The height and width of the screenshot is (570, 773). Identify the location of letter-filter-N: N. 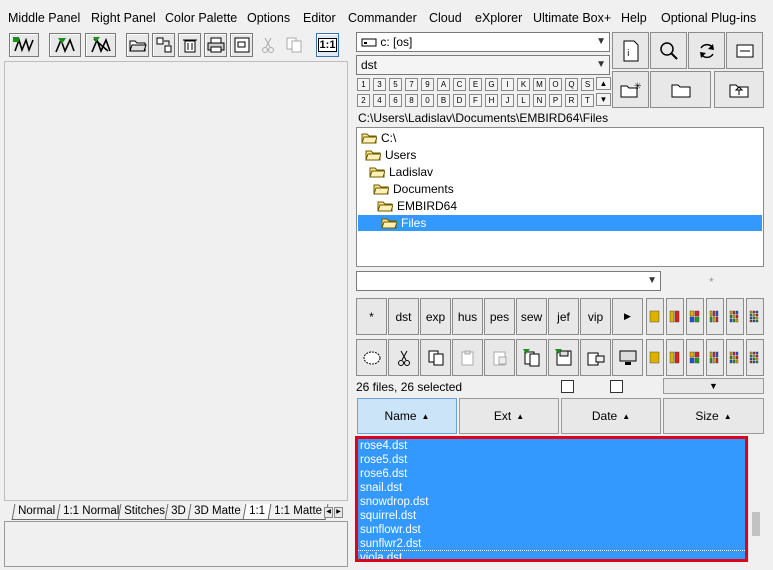
(539, 100).